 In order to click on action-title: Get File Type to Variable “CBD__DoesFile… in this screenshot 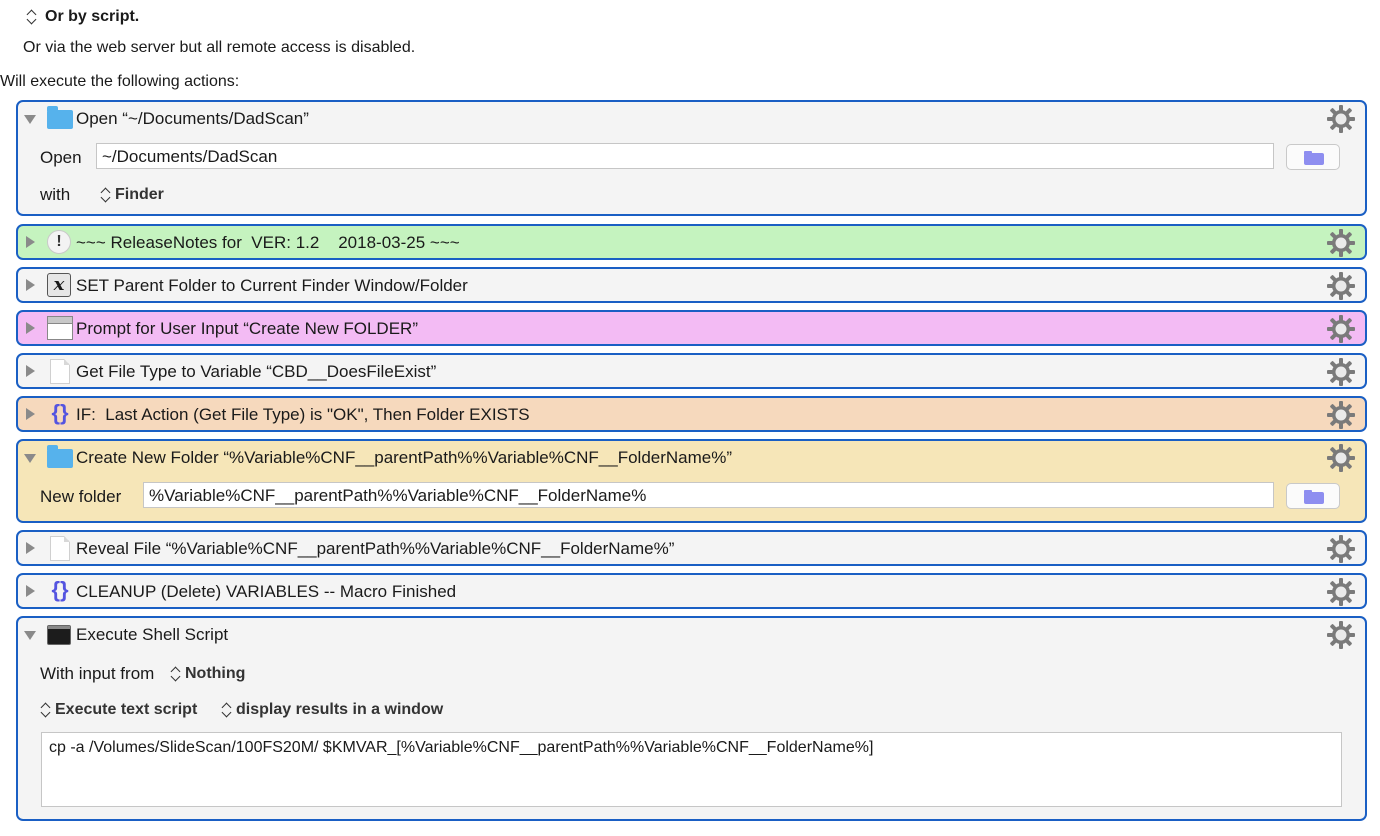, I will do `click(256, 371)`.